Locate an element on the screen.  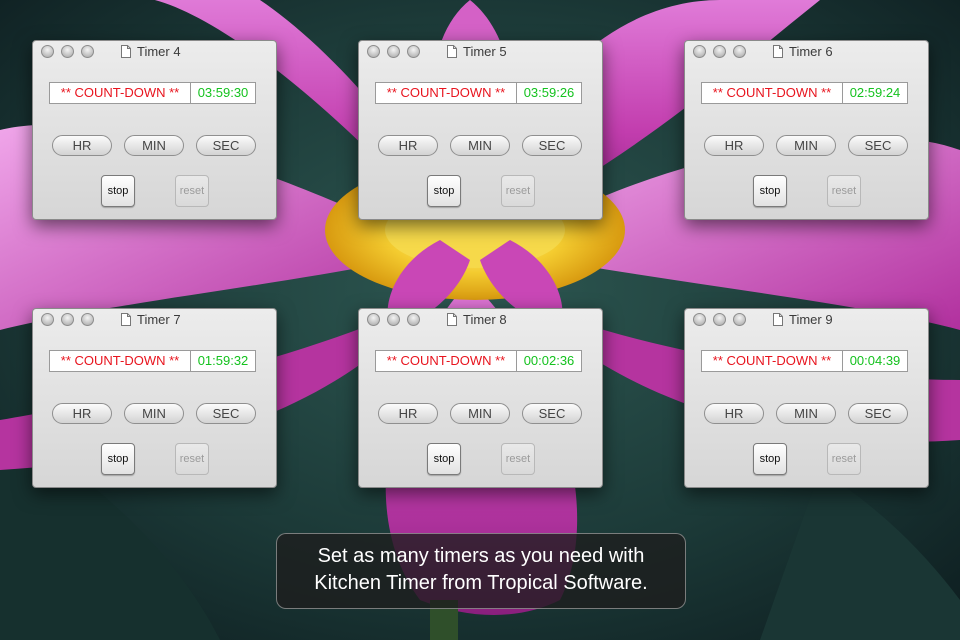
timer-display: ** COUNT-DOWN ** 01:59:32 is located at coordinates (152, 361).